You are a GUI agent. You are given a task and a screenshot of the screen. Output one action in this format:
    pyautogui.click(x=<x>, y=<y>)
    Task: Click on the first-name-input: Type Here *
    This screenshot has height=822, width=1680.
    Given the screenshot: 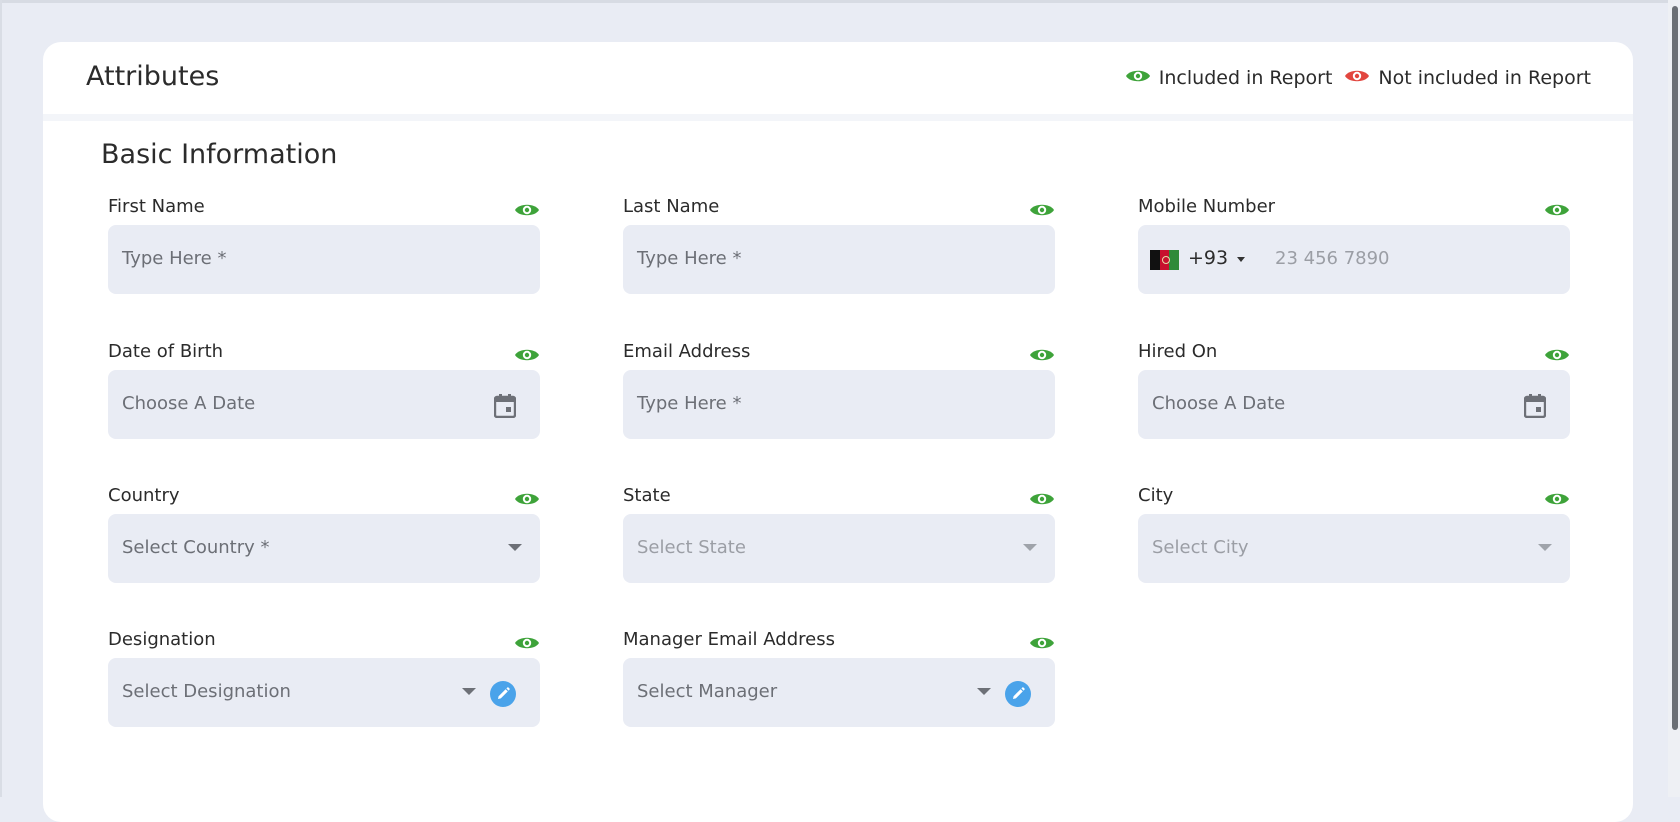 What is the action you would take?
    pyautogui.click(x=324, y=259)
    